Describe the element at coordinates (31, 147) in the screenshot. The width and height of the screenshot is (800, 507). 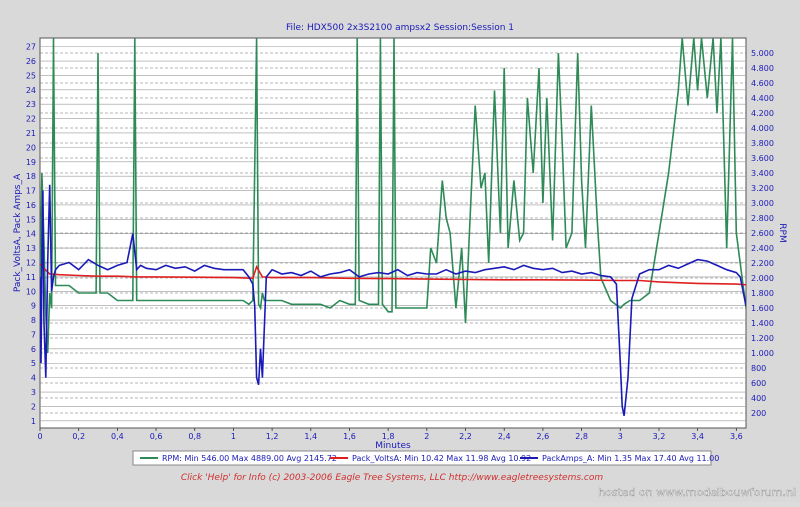
I see `left-tick-label: 20` at that location.